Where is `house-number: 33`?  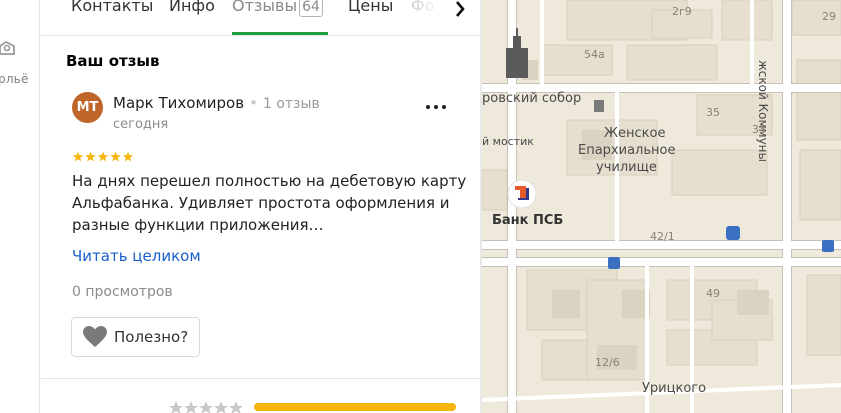 house-number: 33 is located at coordinates (759, 129).